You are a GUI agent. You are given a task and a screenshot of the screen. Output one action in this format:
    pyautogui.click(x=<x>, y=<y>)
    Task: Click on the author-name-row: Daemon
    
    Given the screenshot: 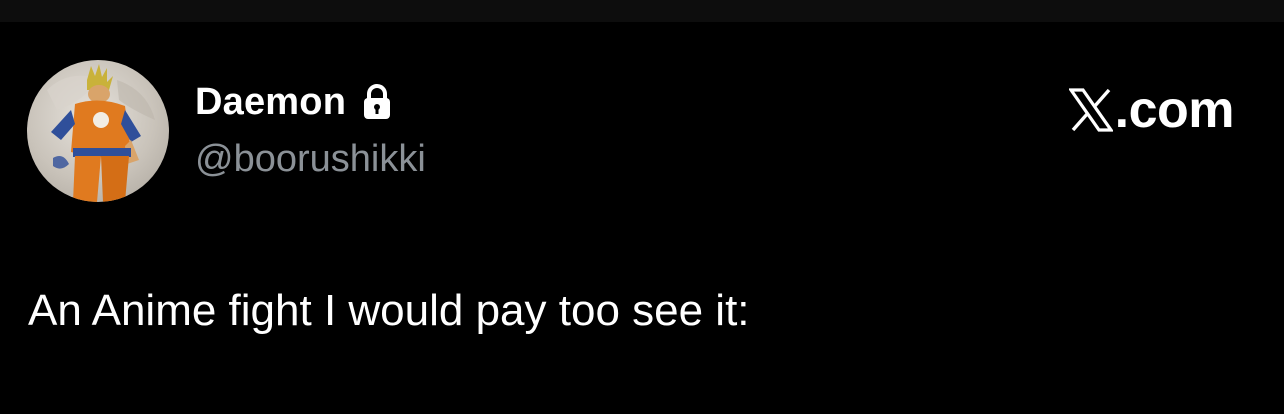 What is the action you would take?
    pyautogui.click(x=294, y=102)
    